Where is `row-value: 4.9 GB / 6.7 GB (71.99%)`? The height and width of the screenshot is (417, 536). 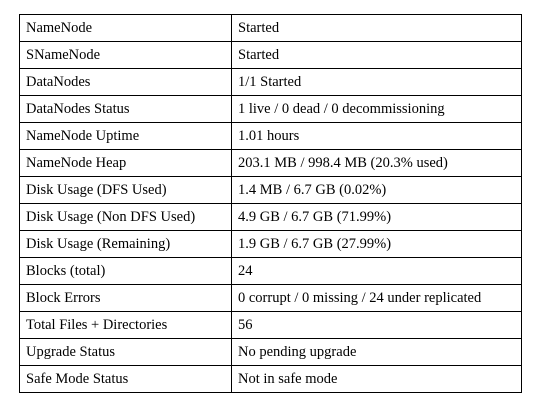 row-value: 4.9 GB / 6.7 GB (71.99%) is located at coordinates (376, 217).